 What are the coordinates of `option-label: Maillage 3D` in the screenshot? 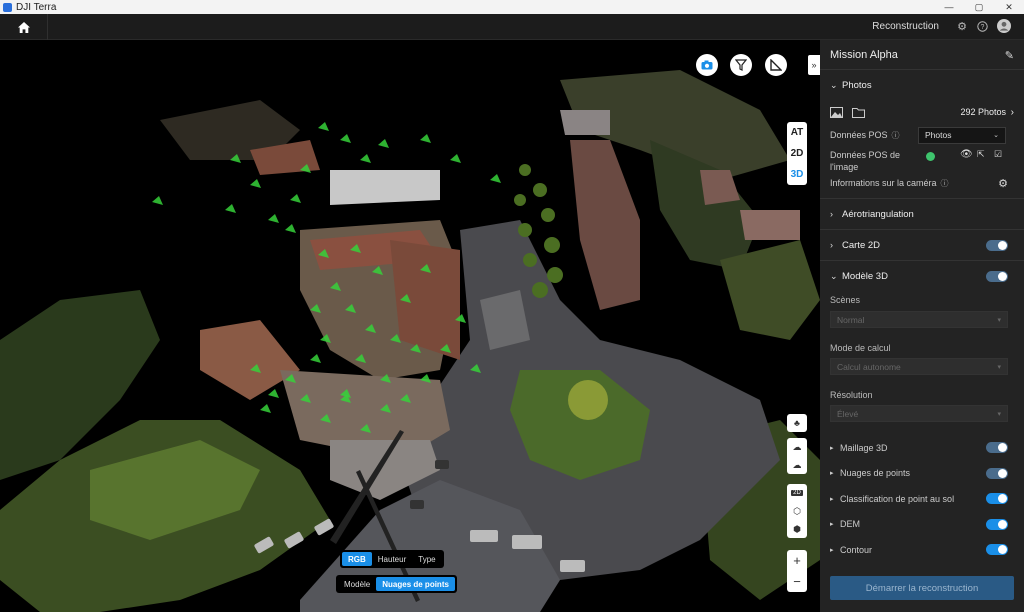 It's located at (864, 447).